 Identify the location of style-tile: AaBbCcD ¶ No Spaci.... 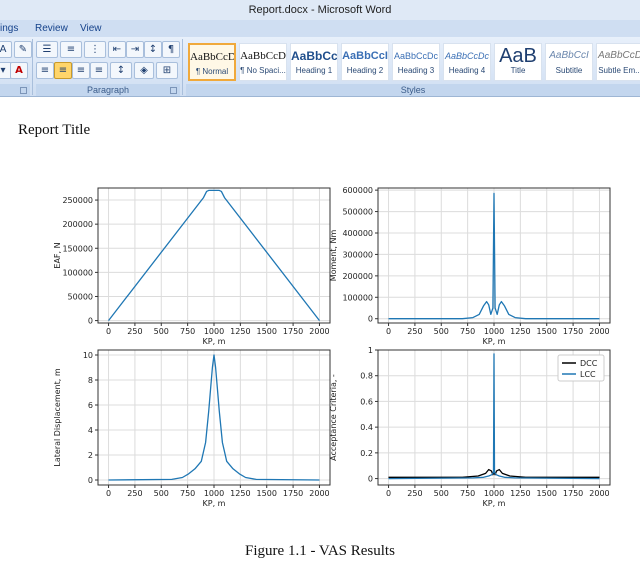
(263, 62).